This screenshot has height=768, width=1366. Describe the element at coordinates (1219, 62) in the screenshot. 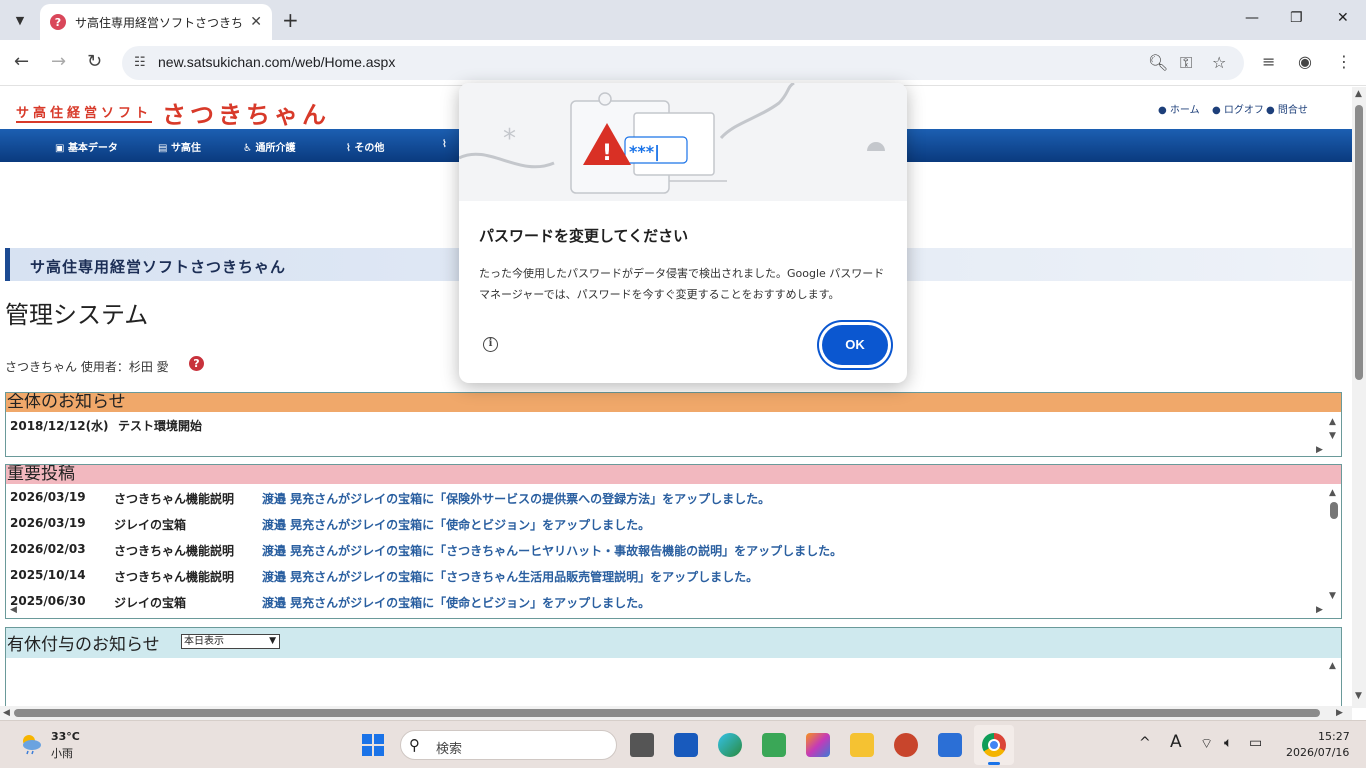

I see `bookmark-star-icon: ☆` at that location.